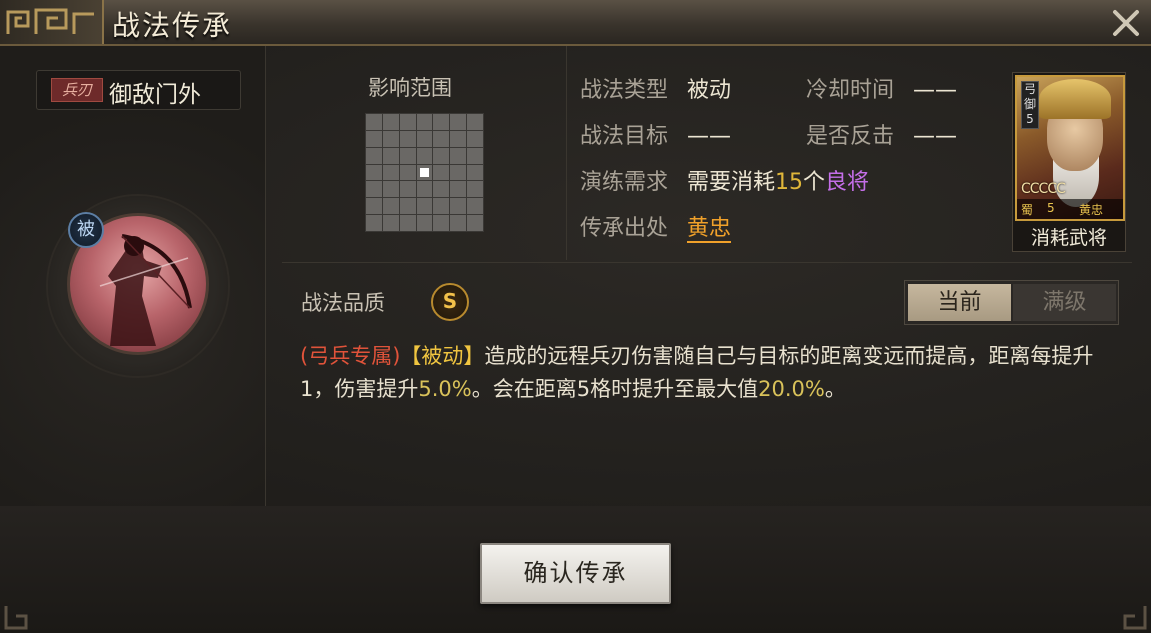  I want to click on skill-type-row: 战法类型 被动, so click(655, 88).